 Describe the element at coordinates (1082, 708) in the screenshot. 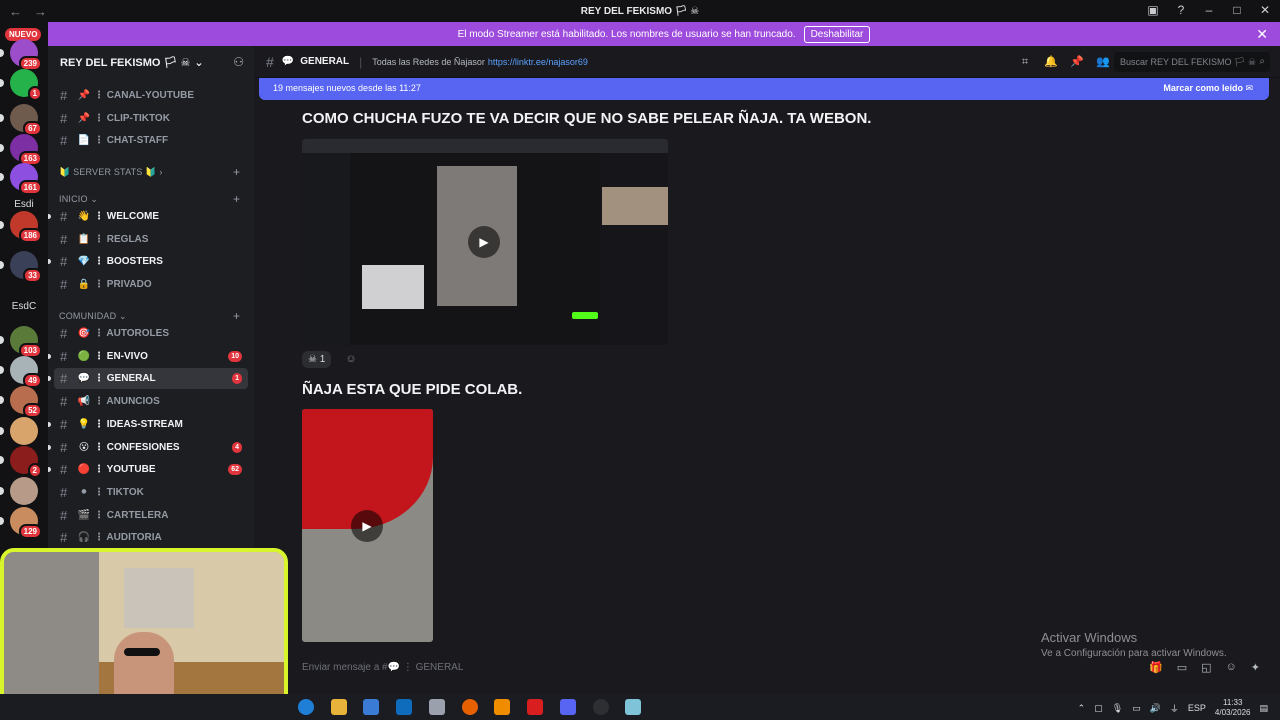

I see `tray-chevron-icon: ⌃` at that location.